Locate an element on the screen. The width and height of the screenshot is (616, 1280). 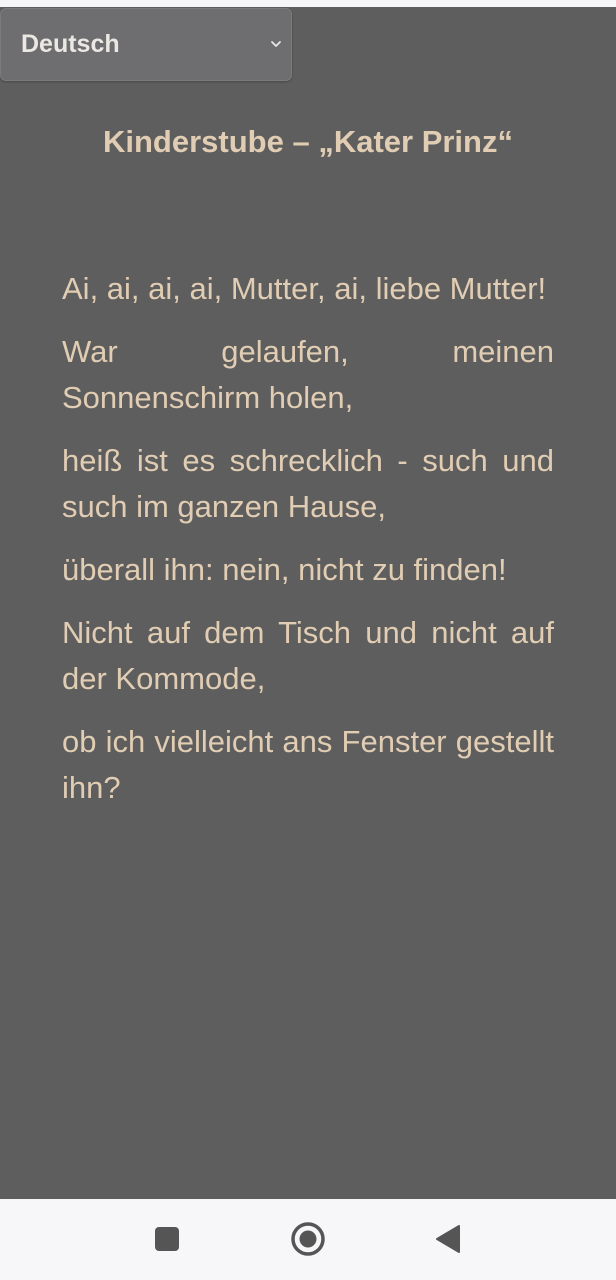
circle-icon is located at coordinates (308, 1239).